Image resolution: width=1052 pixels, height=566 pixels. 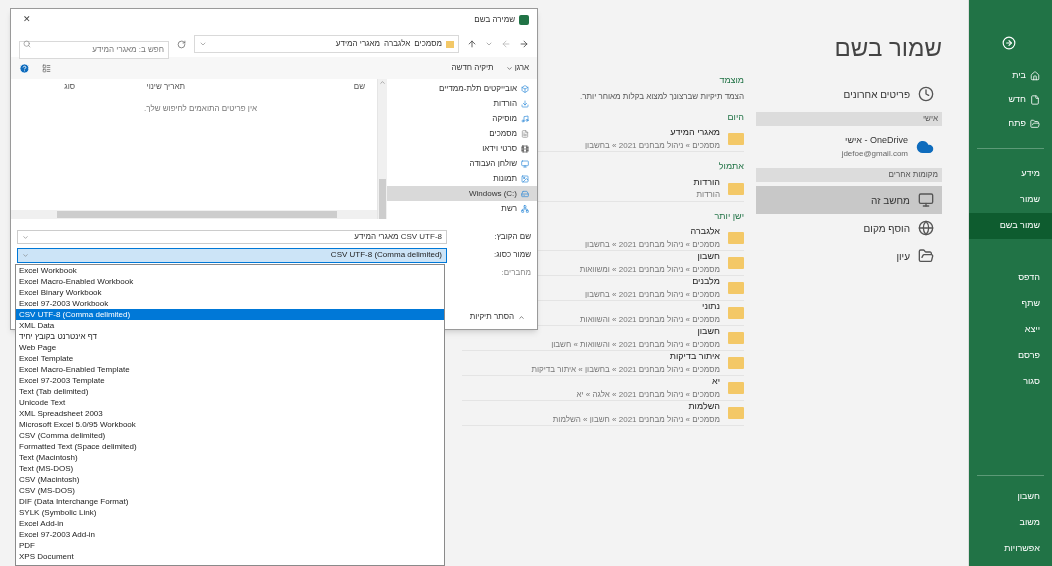 I want to click on breadcrumb-item: אלגברה, so click(x=397, y=44).